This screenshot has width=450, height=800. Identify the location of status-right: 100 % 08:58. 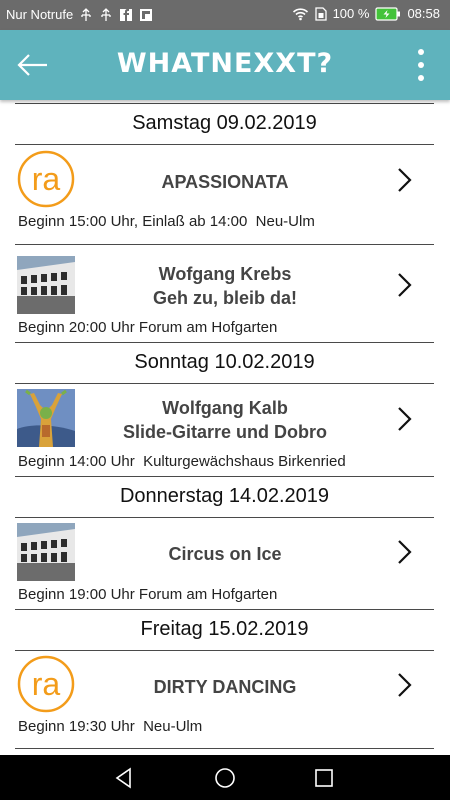
(366, 13).